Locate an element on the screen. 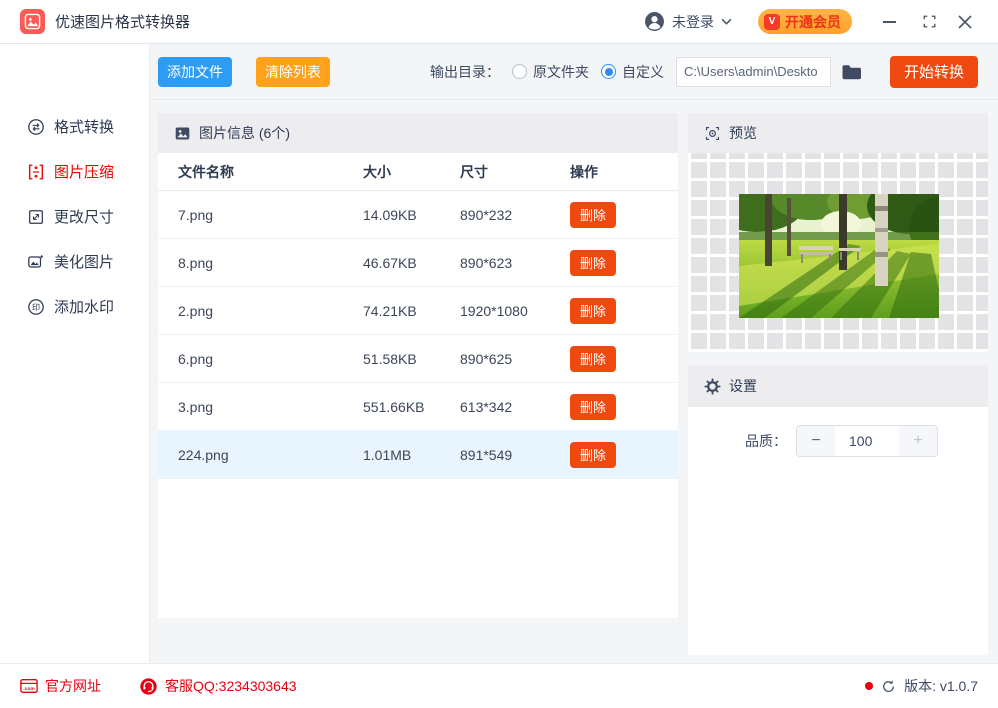  sidebar-item-resize: 更改尺寸 is located at coordinates (74, 216).